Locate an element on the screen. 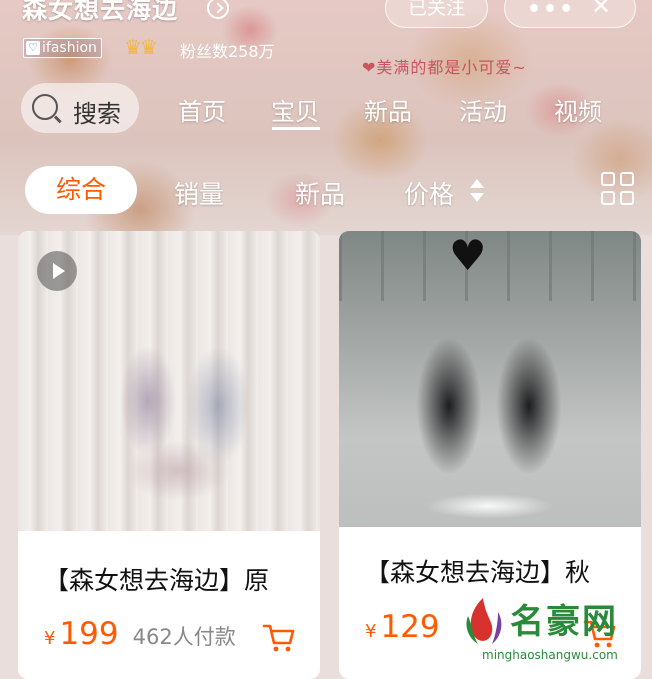 Image resolution: width=652 pixels, height=679 pixels. ifashion-badge: ♡ ifashion is located at coordinates (62, 48).